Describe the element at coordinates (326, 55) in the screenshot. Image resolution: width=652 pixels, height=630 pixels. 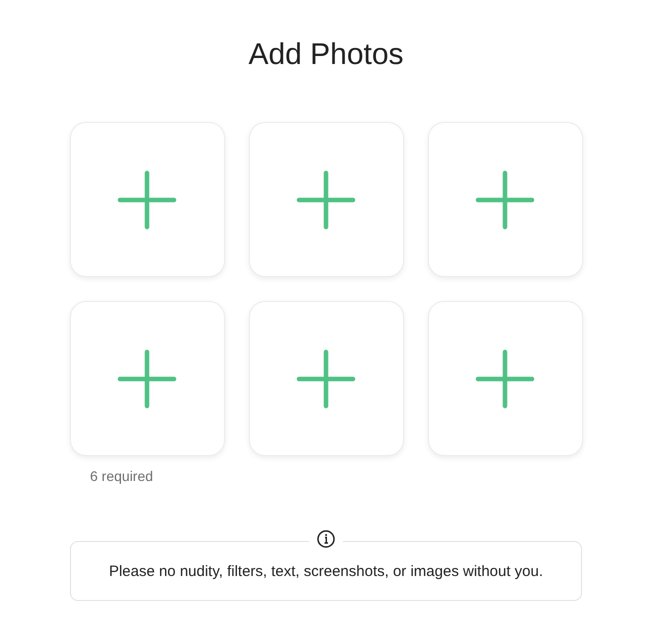
I see `page-title: Add Photos` at that location.